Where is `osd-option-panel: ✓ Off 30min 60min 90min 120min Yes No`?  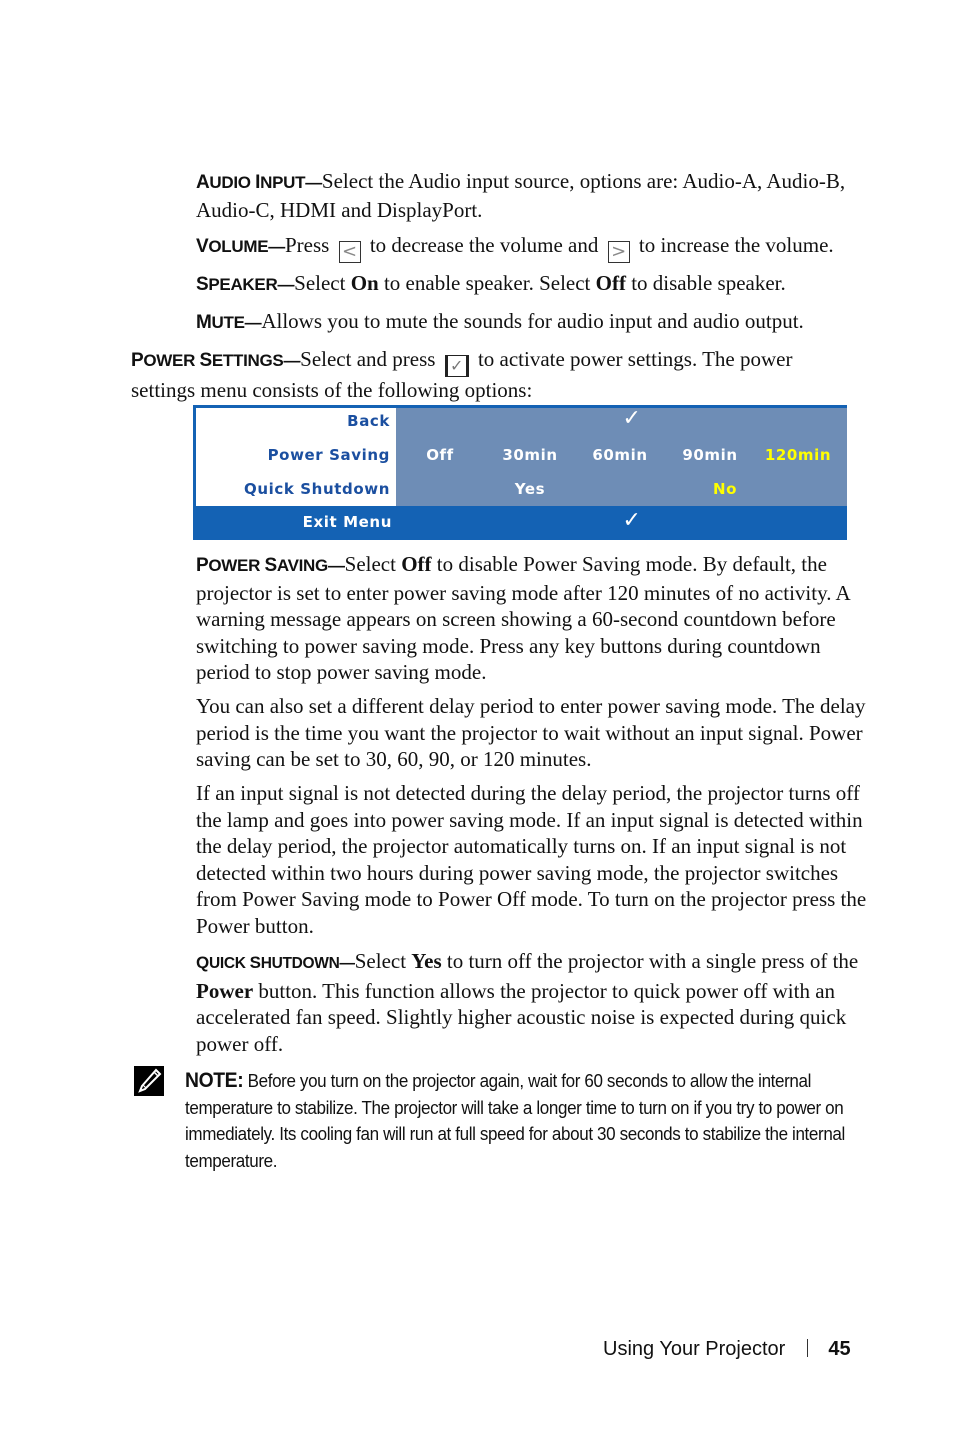
osd-option-panel: ✓ Off 30min 60min 90min 120min Yes No is located at coordinates (621, 455).